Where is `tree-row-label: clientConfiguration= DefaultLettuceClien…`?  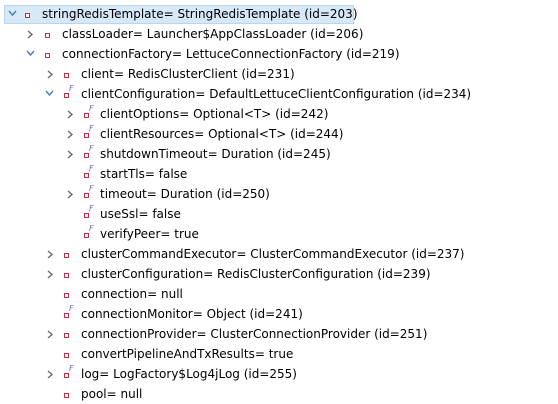 tree-row-label: clientConfiguration= DefaultLettuceClien… is located at coordinates (276, 94).